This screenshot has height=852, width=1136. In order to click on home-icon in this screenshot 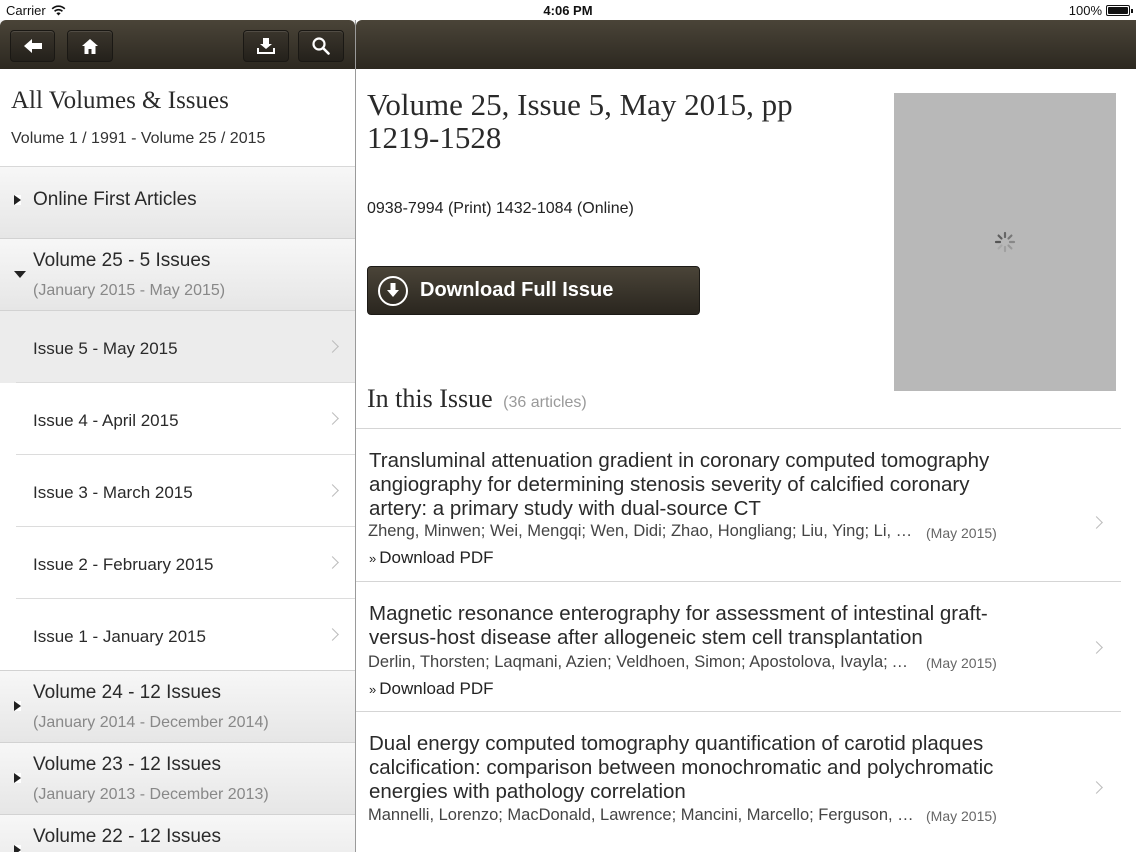, I will do `click(90, 46)`.